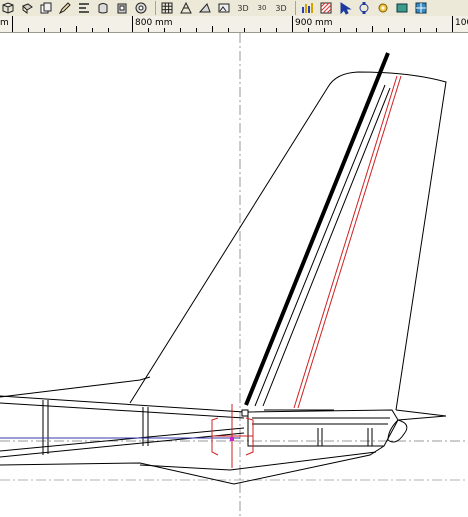 This screenshot has height=517, width=468. I want to click on view-3d-icon: 3D, so click(243, 8).